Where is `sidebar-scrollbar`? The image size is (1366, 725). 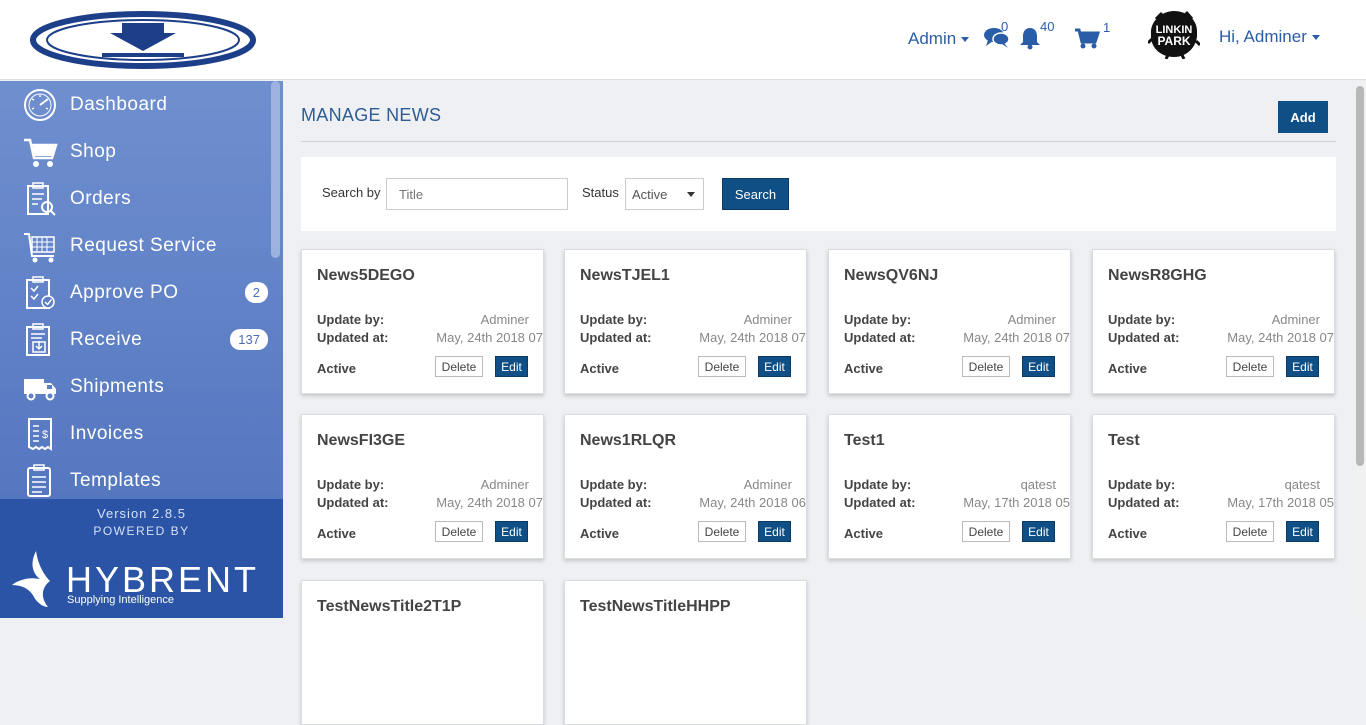 sidebar-scrollbar is located at coordinates (275, 169).